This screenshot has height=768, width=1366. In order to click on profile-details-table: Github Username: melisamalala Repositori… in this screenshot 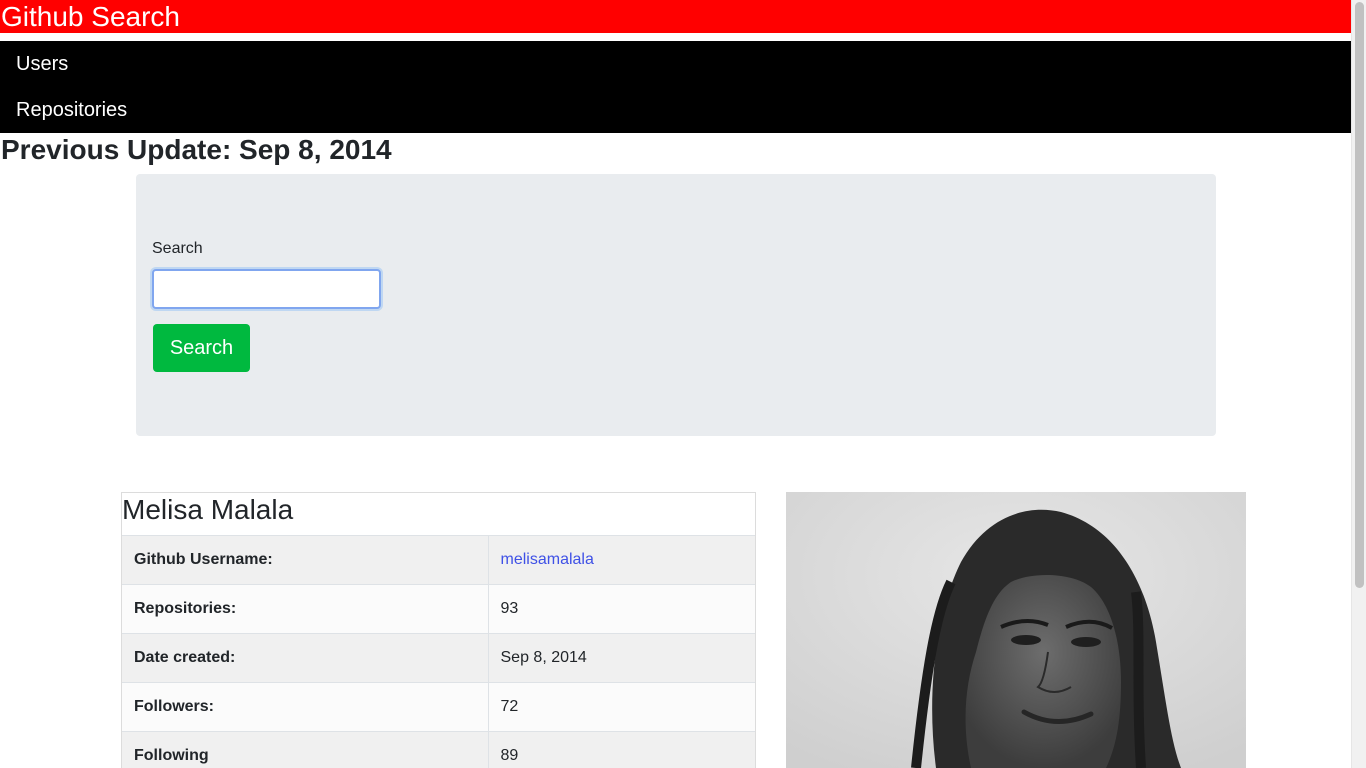, I will do `click(438, 651)`.